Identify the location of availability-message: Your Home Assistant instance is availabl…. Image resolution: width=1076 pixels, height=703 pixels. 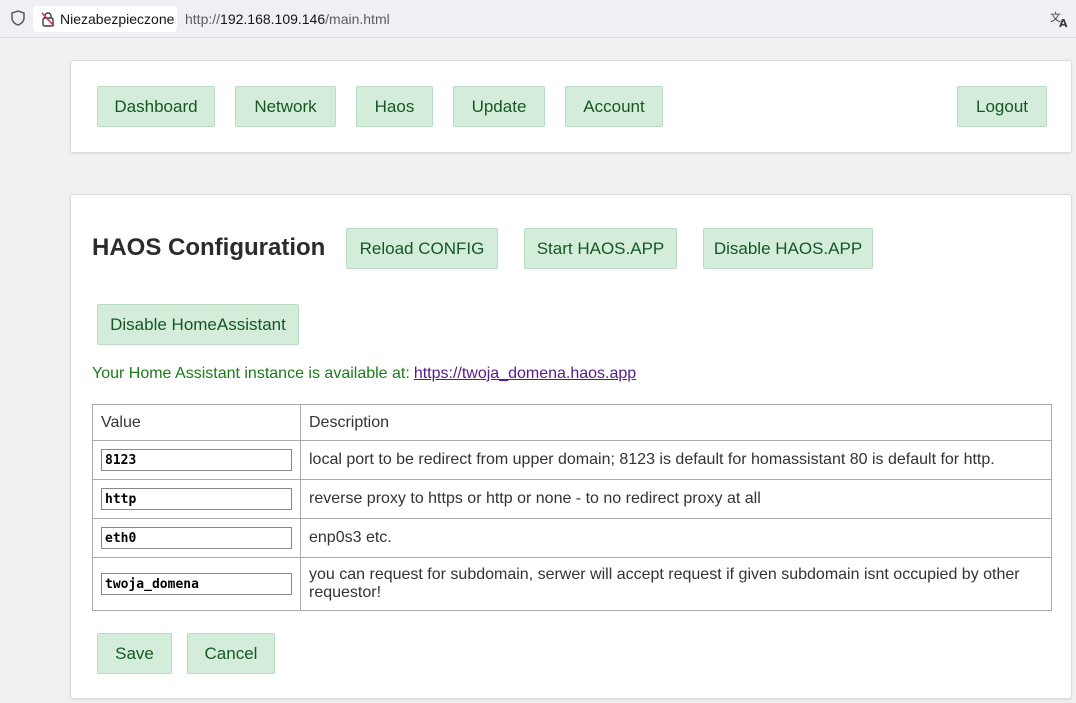
(364, 374).